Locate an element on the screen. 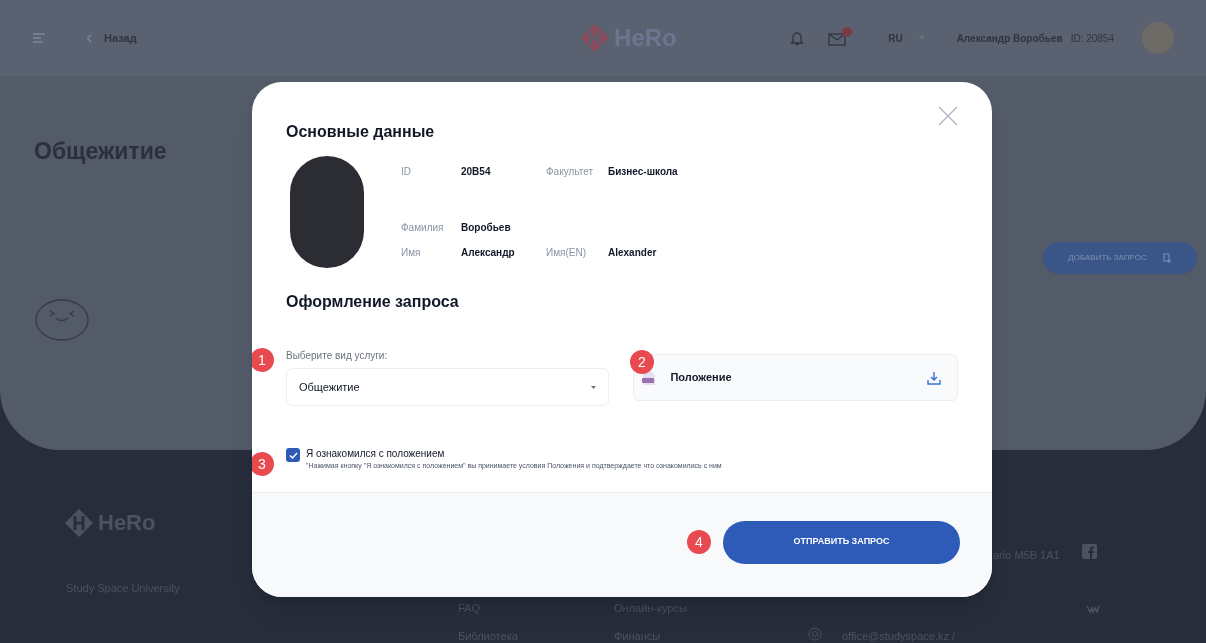 This screenshot has width=1206, height=643. checkbox-label: Я ознакомился с положением is located at coordinates (376, 454).